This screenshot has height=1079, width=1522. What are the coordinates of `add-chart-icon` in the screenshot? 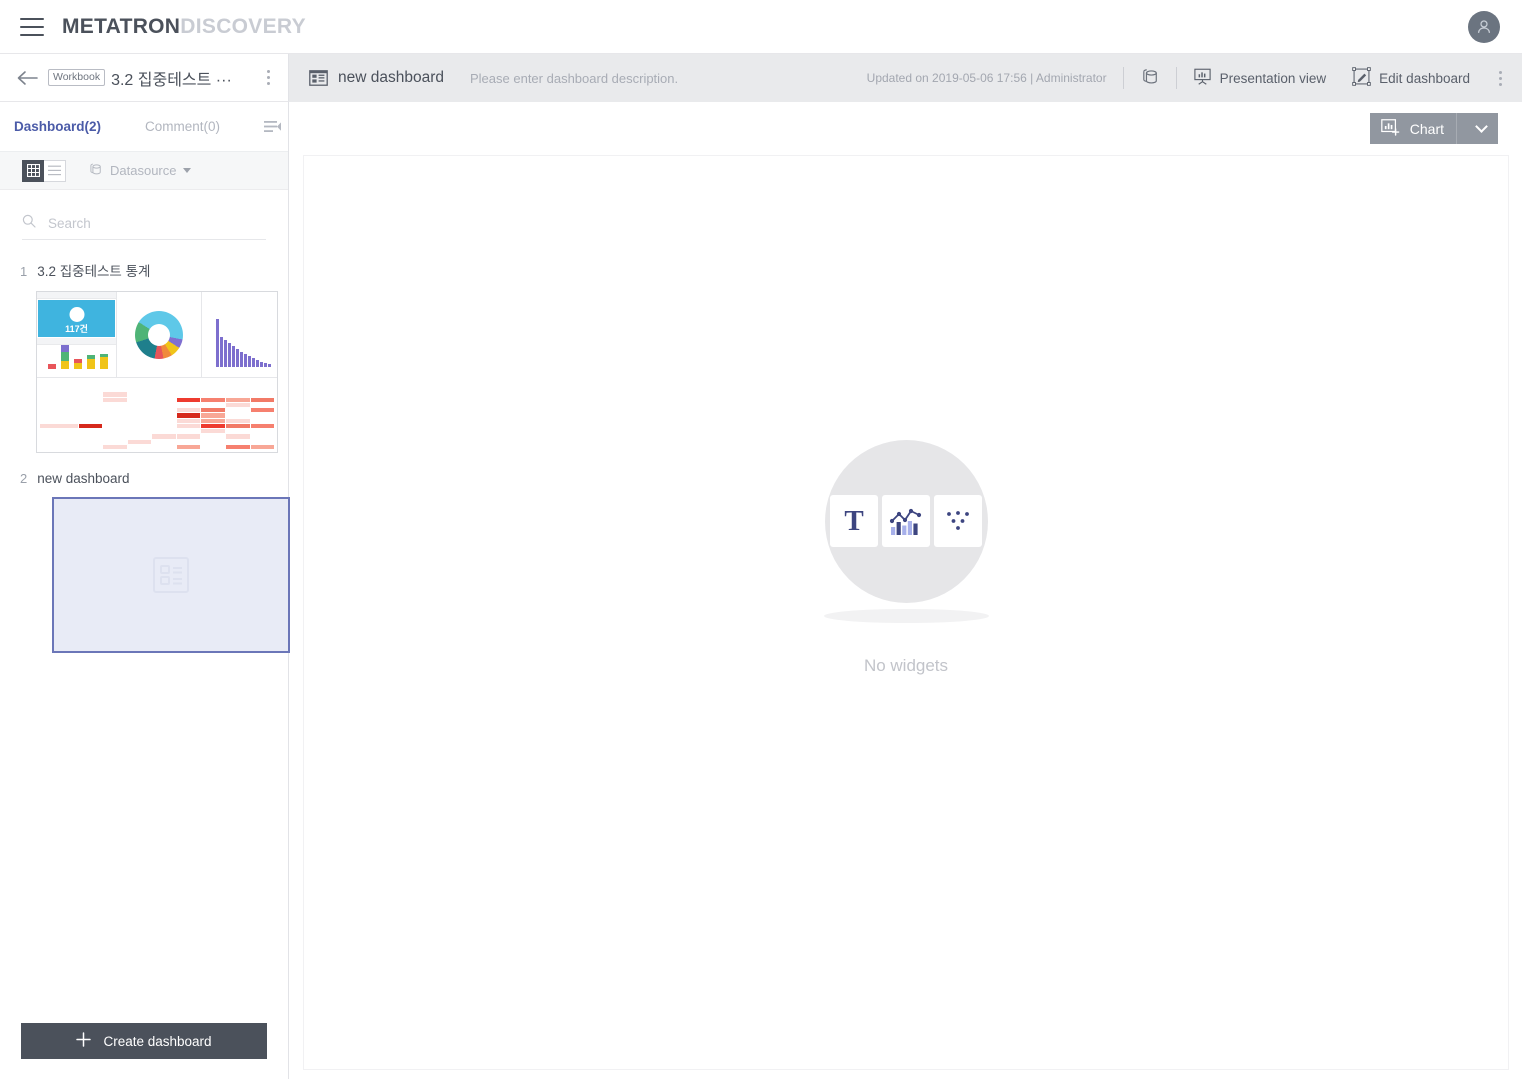 It's located at (1390, 128).